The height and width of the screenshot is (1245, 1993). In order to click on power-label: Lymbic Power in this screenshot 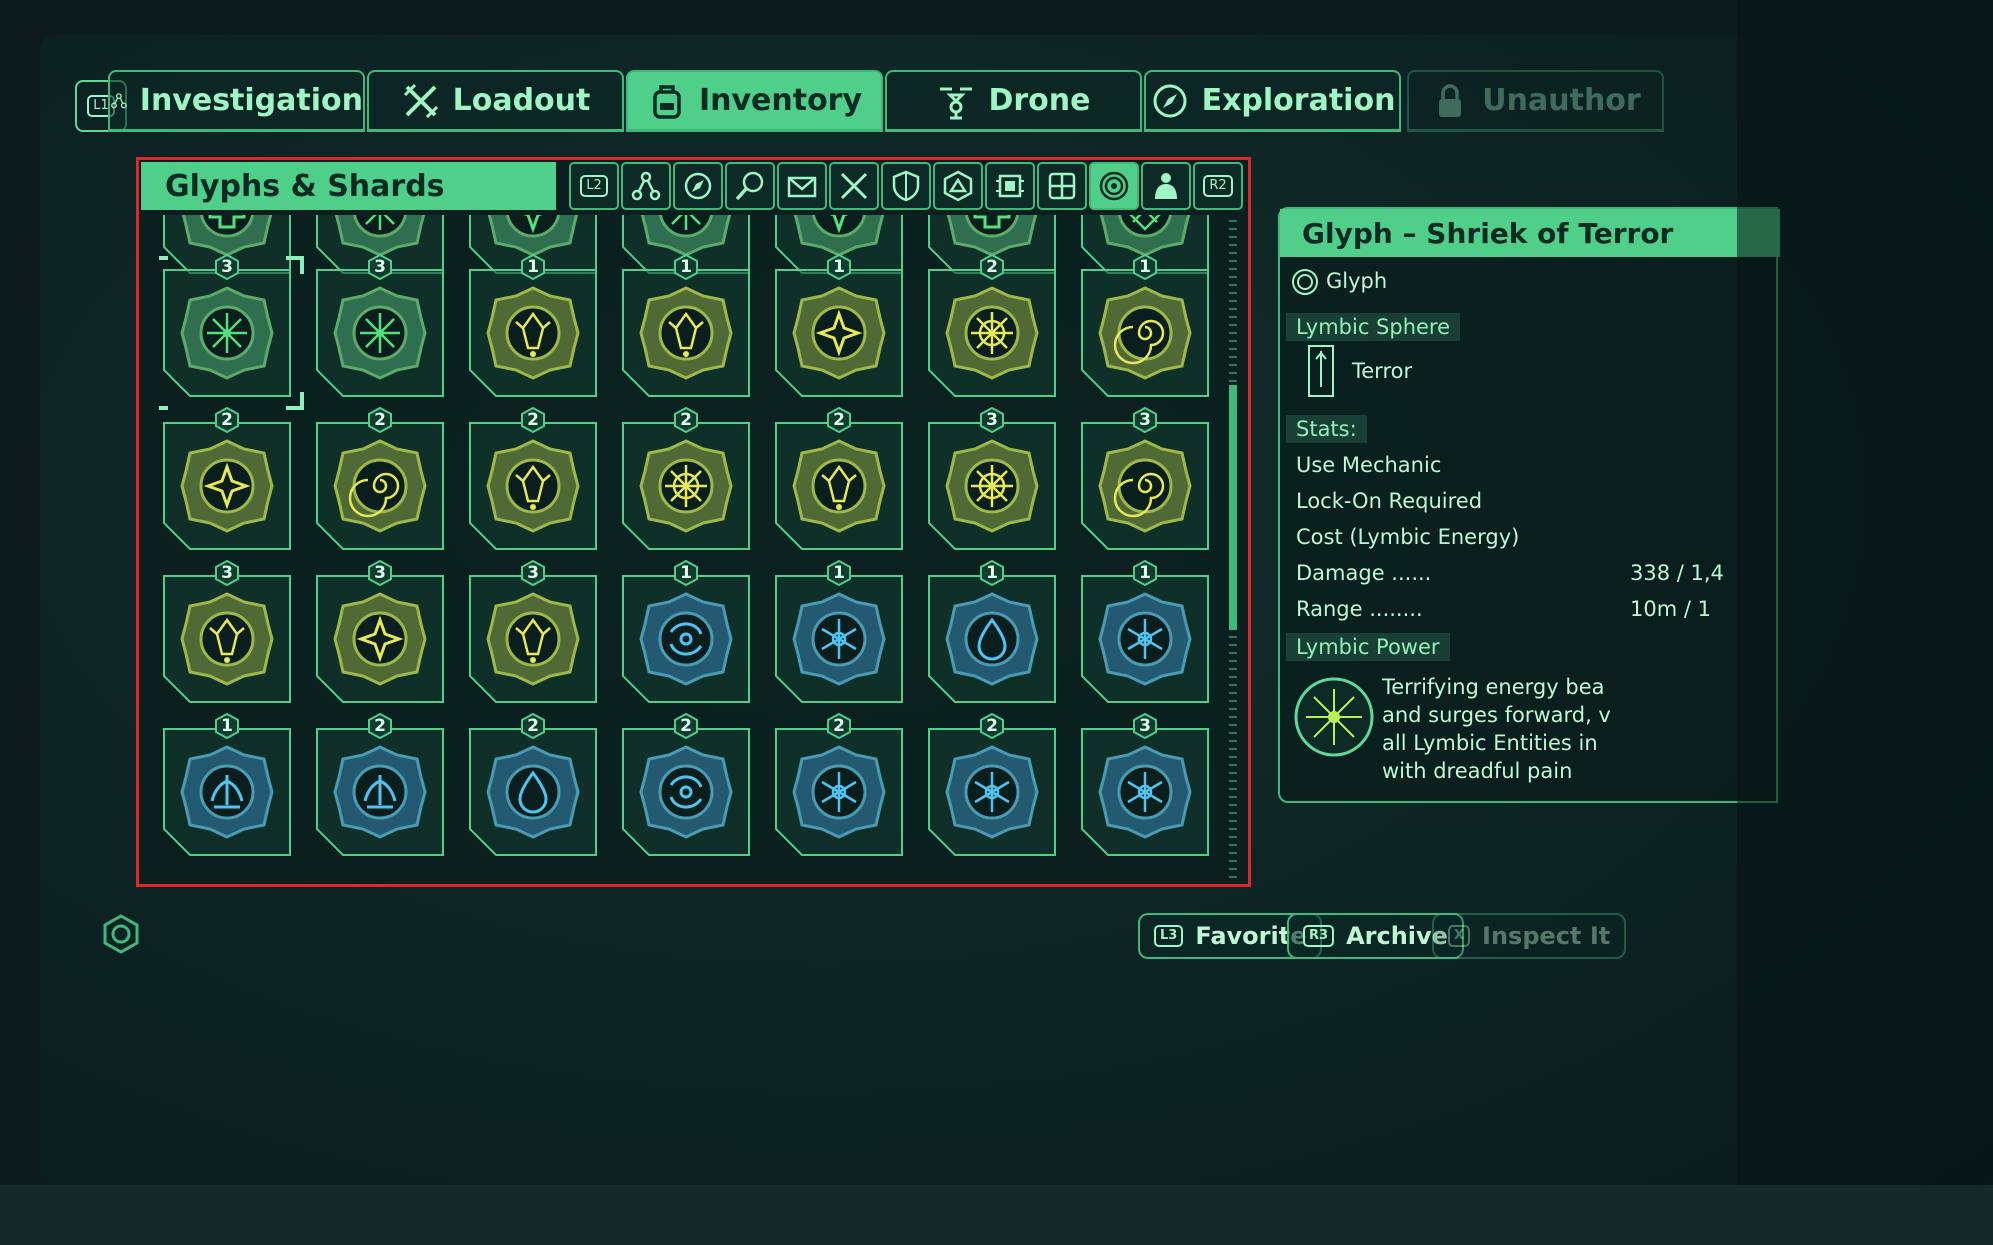, I will do `click(1368, 647)`.